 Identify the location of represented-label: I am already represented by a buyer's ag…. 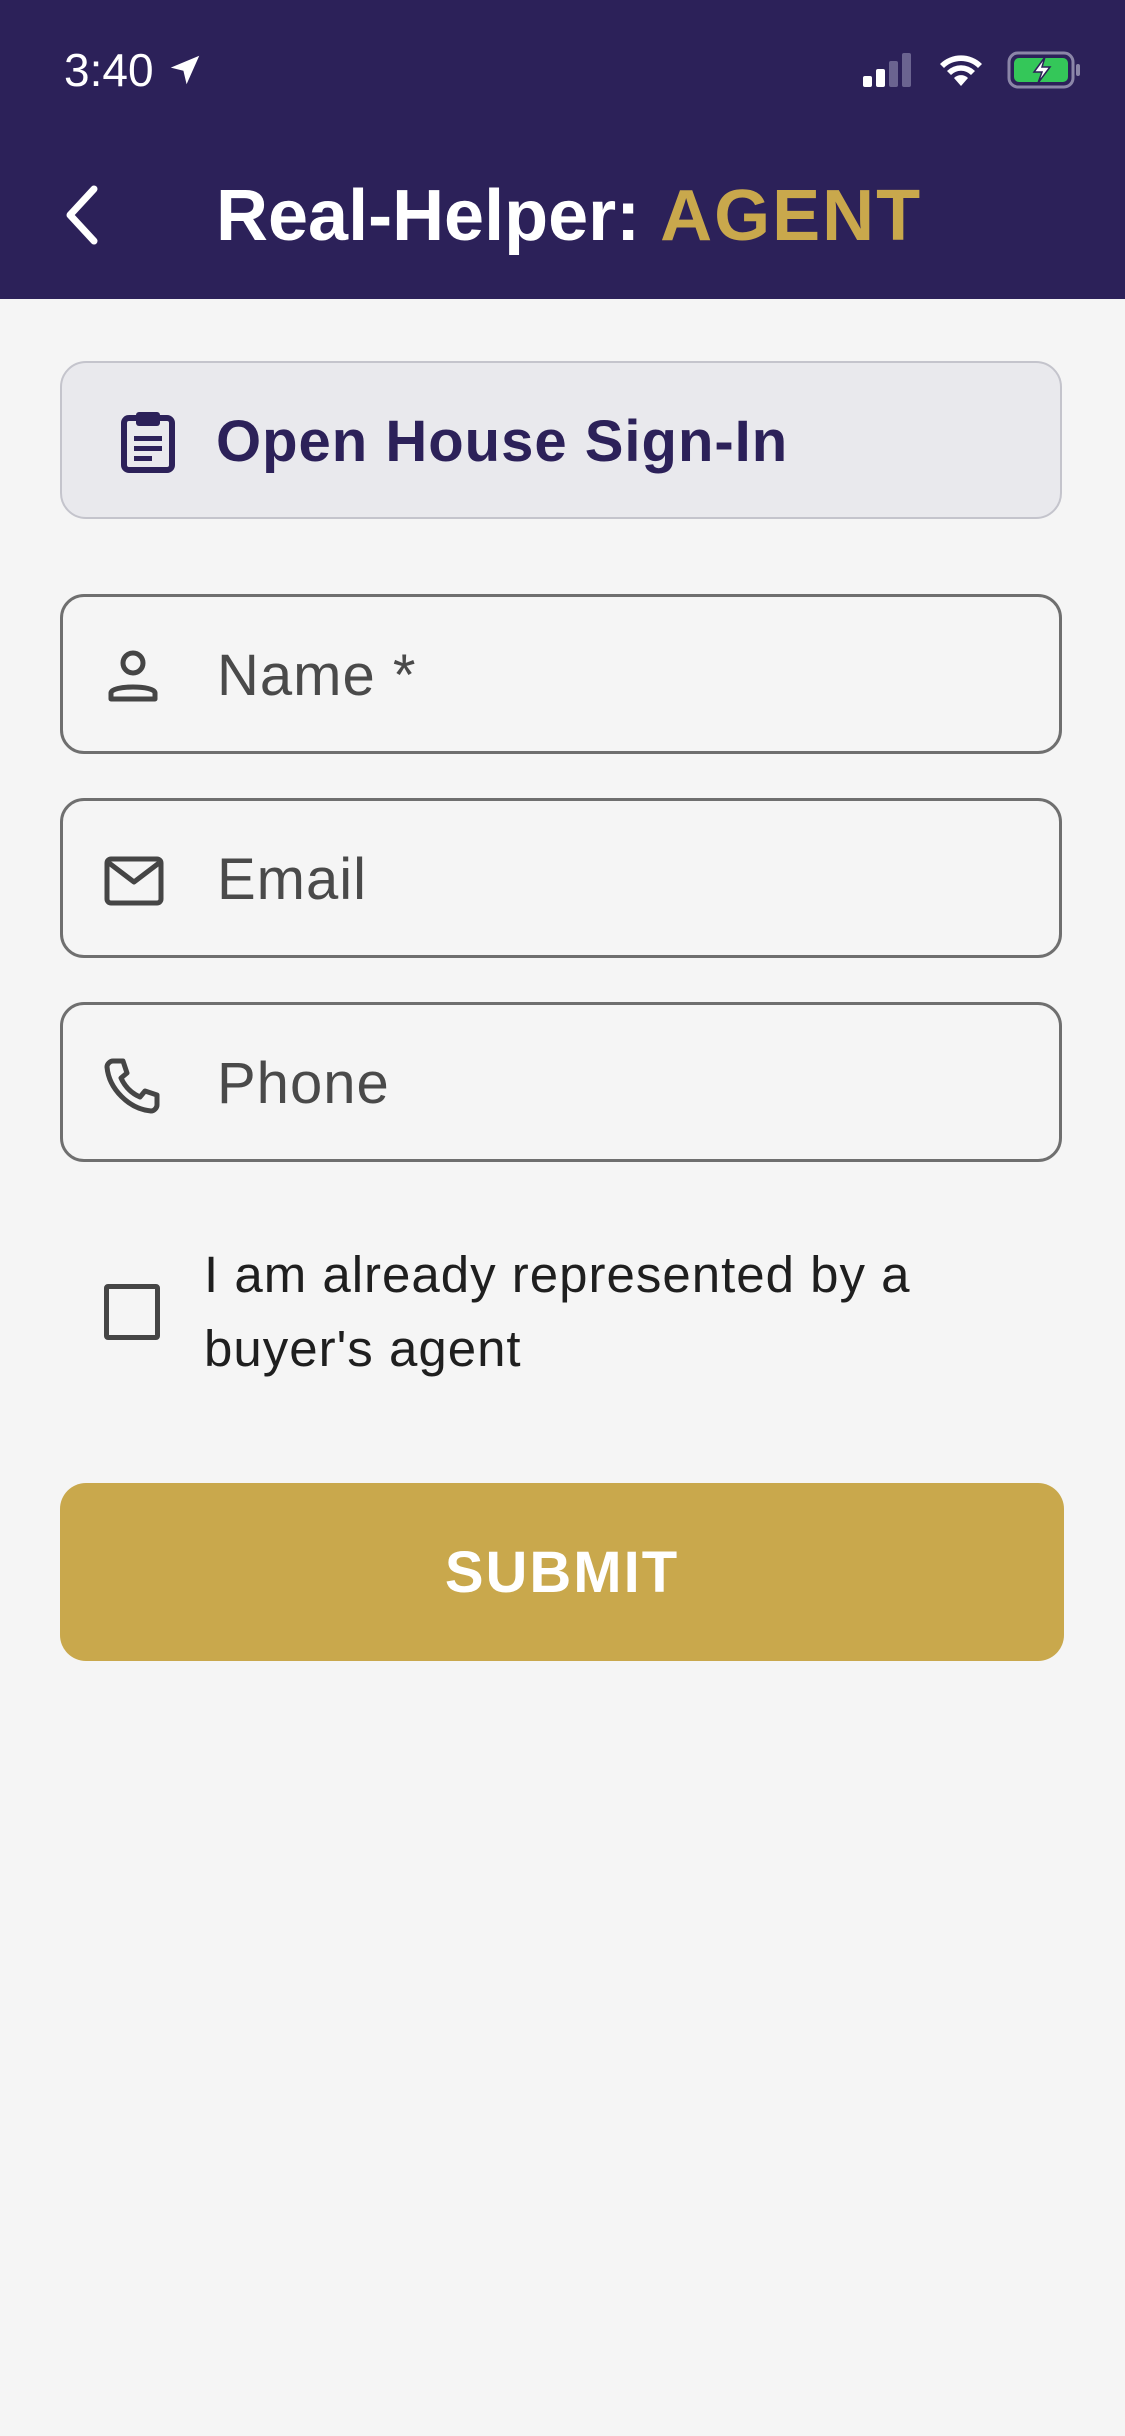
(614, 1312).